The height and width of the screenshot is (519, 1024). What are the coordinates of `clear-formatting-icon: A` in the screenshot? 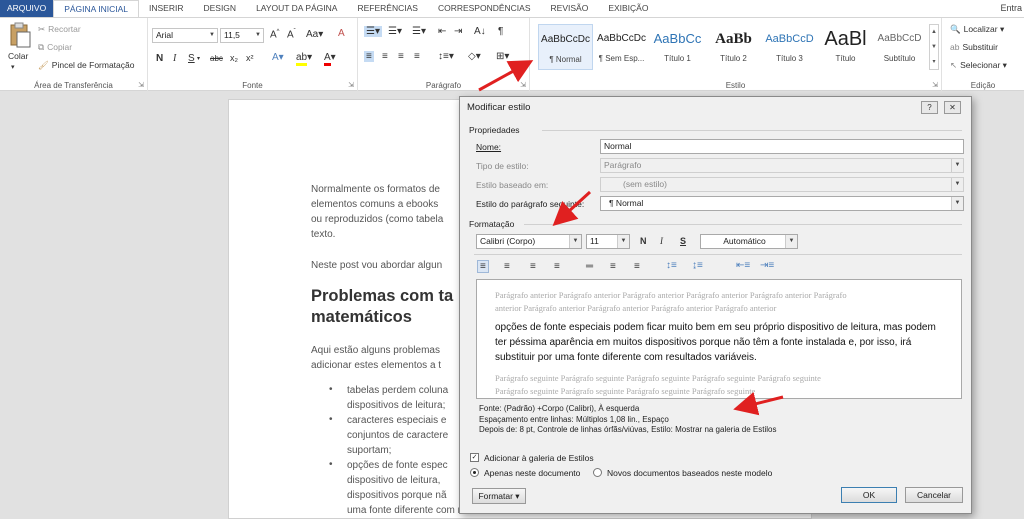 It's located at (341, 33).